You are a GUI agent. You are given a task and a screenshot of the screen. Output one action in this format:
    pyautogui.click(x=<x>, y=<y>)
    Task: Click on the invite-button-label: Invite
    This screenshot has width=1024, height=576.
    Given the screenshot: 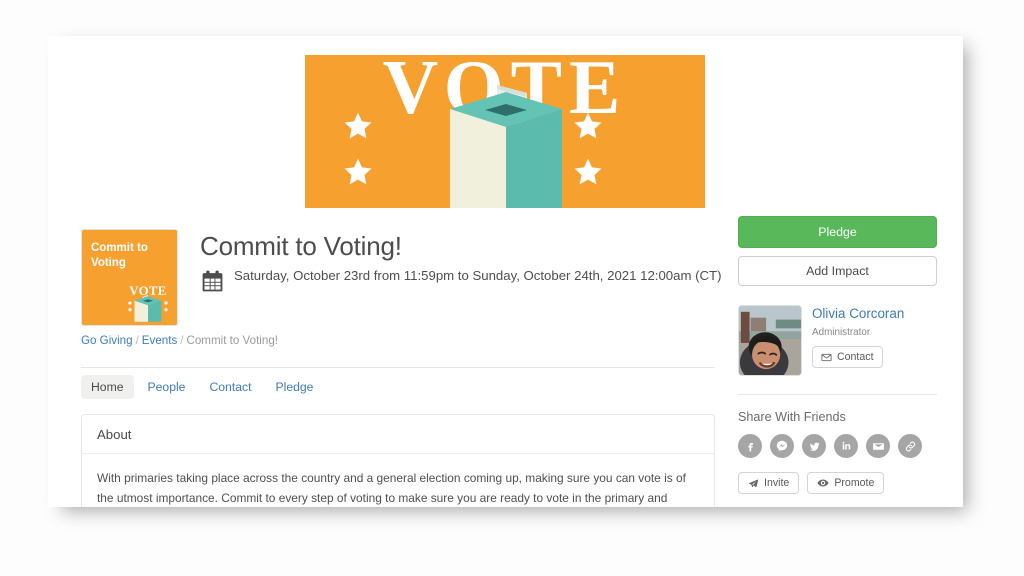 What is the action you would take?
    pyautogui.click(x=777, y=483)
    